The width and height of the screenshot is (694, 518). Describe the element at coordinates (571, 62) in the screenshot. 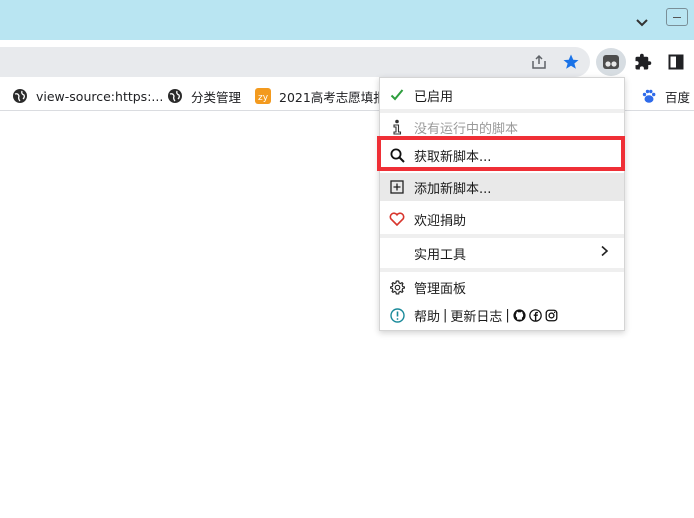

I see `bookmark-star-icon` at that location.